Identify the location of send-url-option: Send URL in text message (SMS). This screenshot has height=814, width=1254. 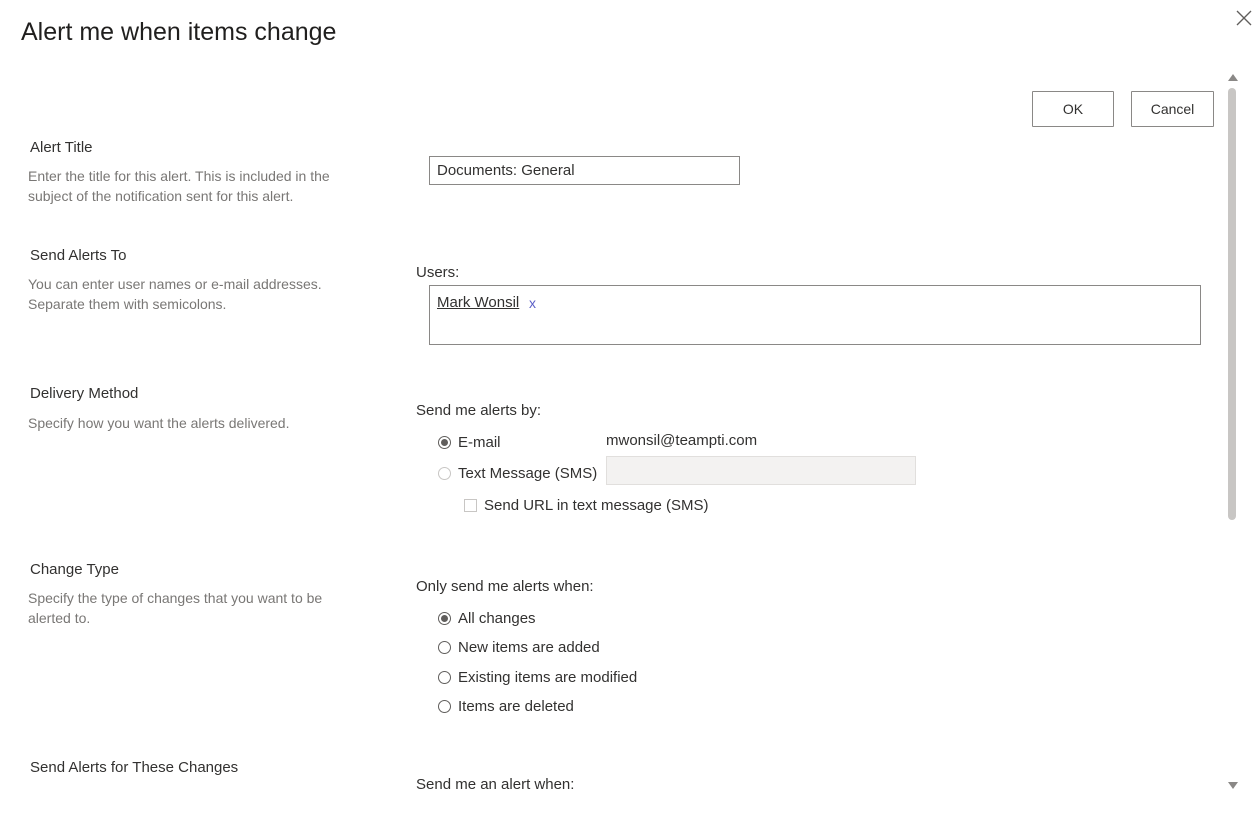
(586, 505).